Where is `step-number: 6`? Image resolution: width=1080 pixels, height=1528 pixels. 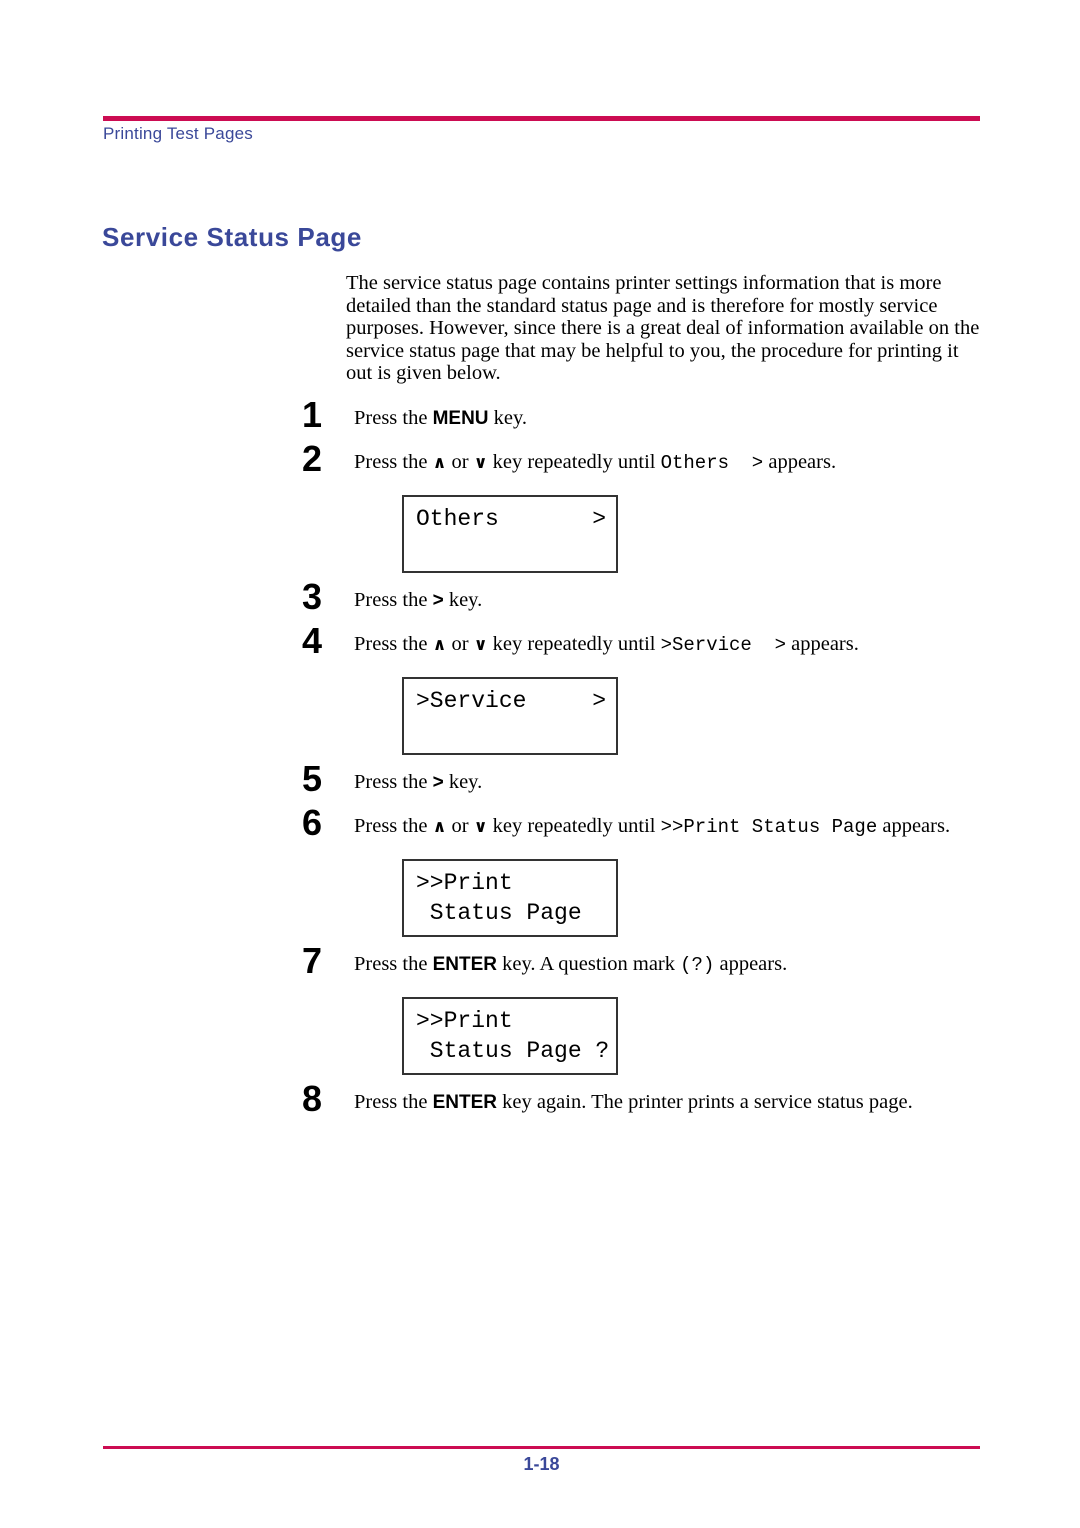
step-number: 6 is located at coordinates (312, 822).